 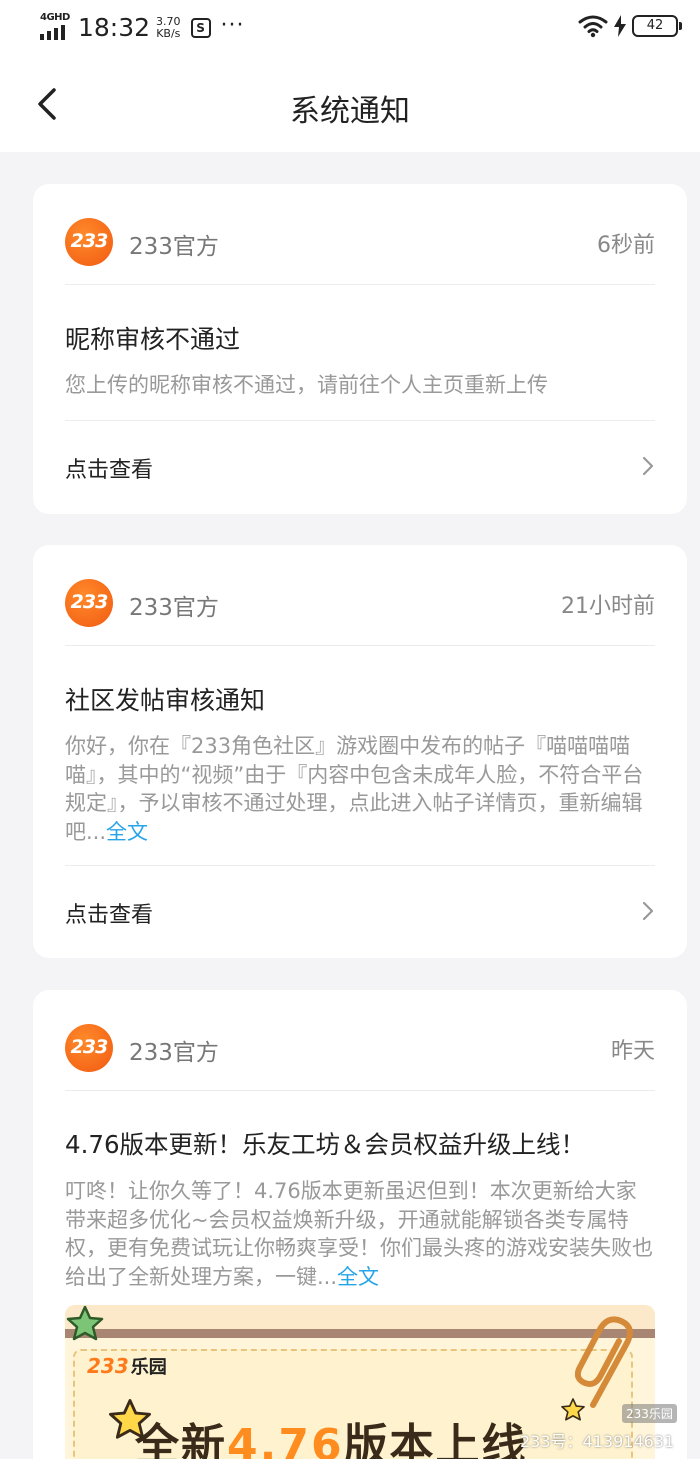 I want to click on cellular-signal-icon: 4GHD, so click(x=55, y=26).